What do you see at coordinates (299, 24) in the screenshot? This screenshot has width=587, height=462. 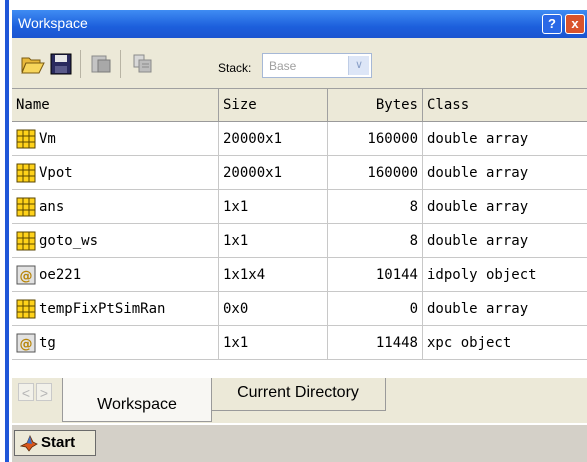 I see `title-bar: Workspace ? x` at bounding box center [299, 24].